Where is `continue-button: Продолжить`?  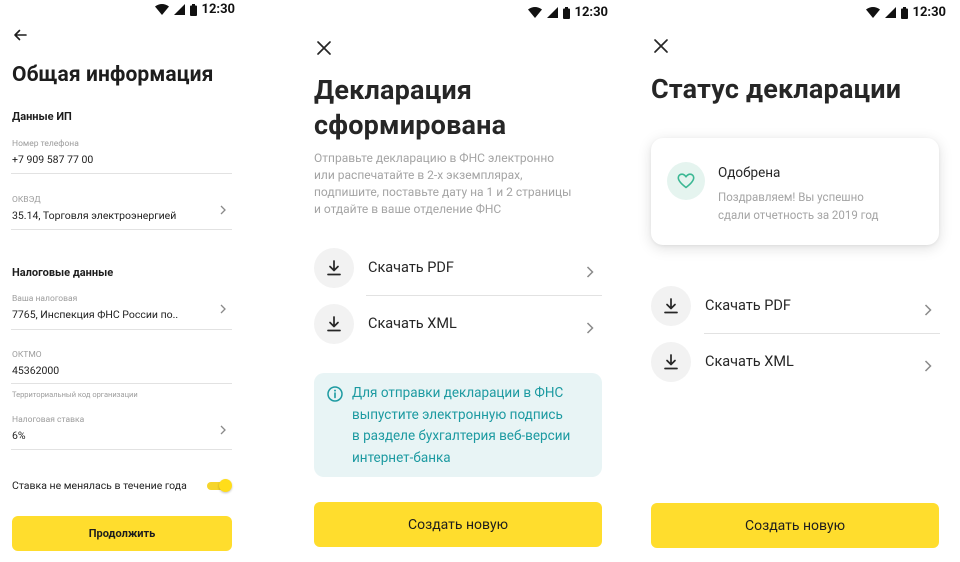
continue-button: Продолжить is located at coordinates (122, 533).